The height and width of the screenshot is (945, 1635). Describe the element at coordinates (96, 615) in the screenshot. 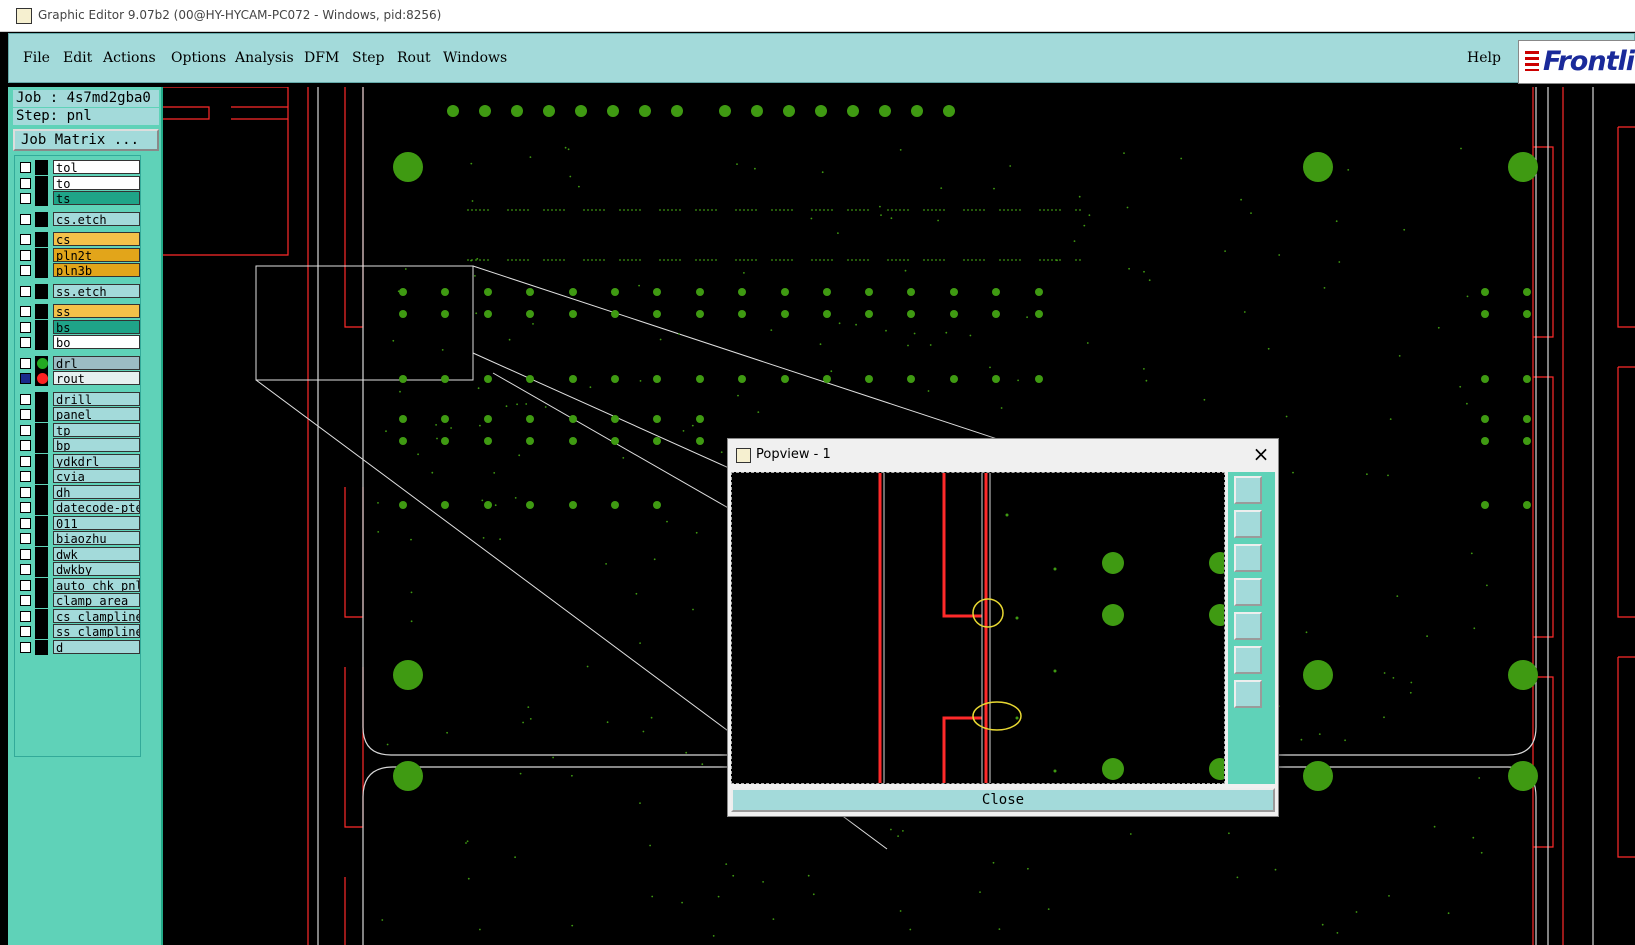

I see `layer-name: cs_clampline` at that location.